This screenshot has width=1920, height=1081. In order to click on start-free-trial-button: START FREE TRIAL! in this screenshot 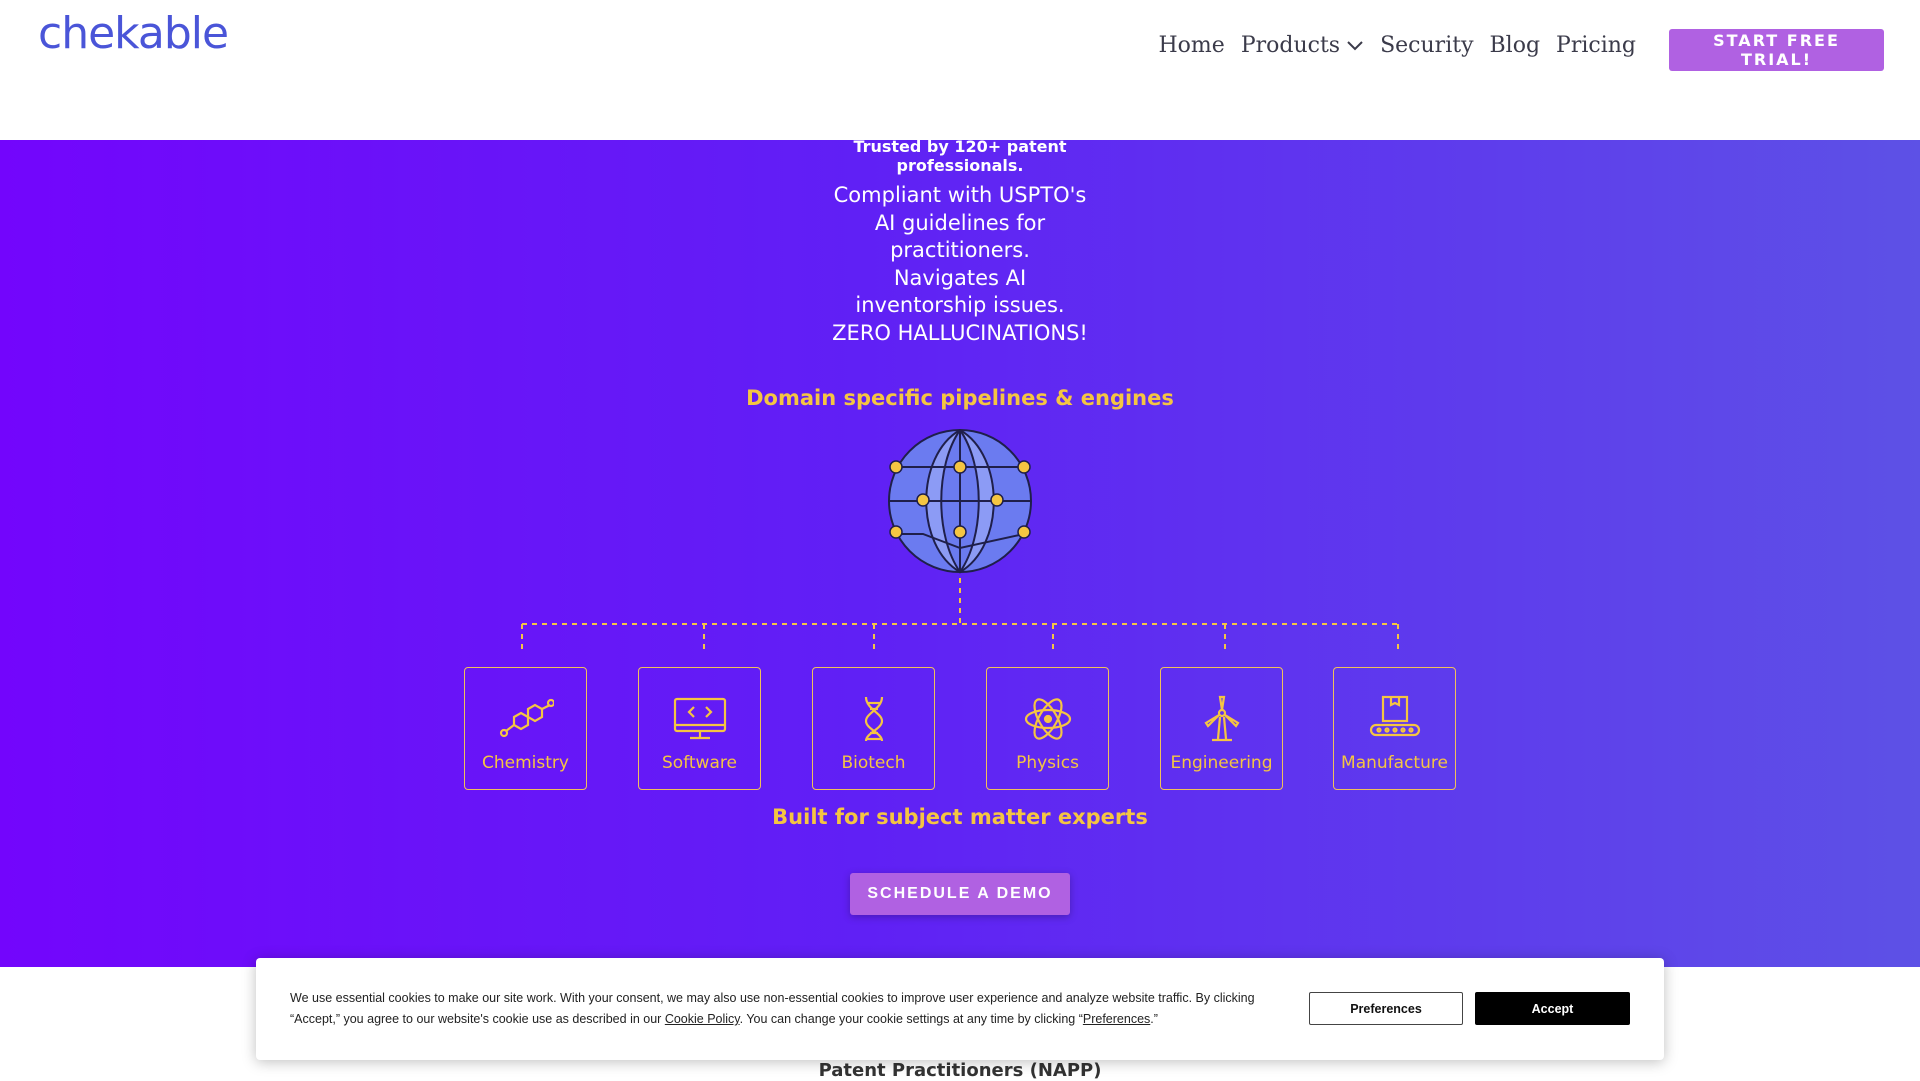, I will do `click(1776, 50)`.